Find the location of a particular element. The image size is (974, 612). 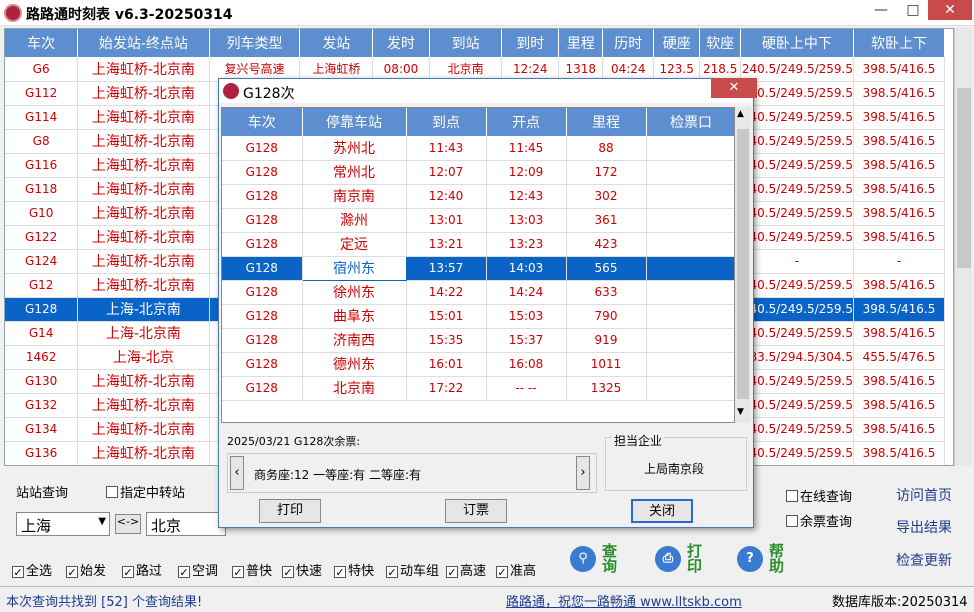

filter-checkbox: ✓ 路过 is located at coordinates (142, 569).